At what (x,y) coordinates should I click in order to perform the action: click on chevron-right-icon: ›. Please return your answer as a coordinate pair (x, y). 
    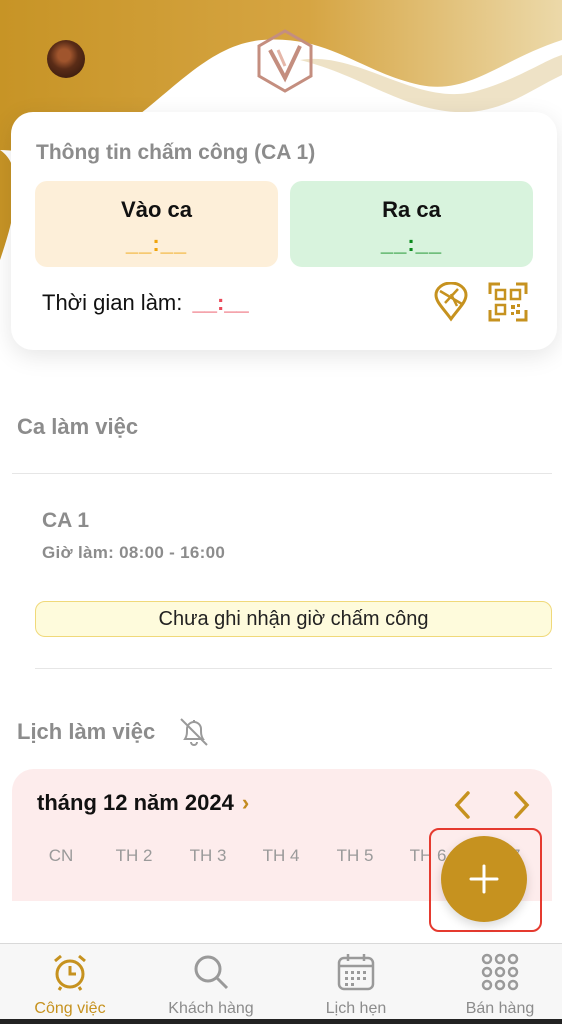
    Looking at the image, I should click on (245, 802).